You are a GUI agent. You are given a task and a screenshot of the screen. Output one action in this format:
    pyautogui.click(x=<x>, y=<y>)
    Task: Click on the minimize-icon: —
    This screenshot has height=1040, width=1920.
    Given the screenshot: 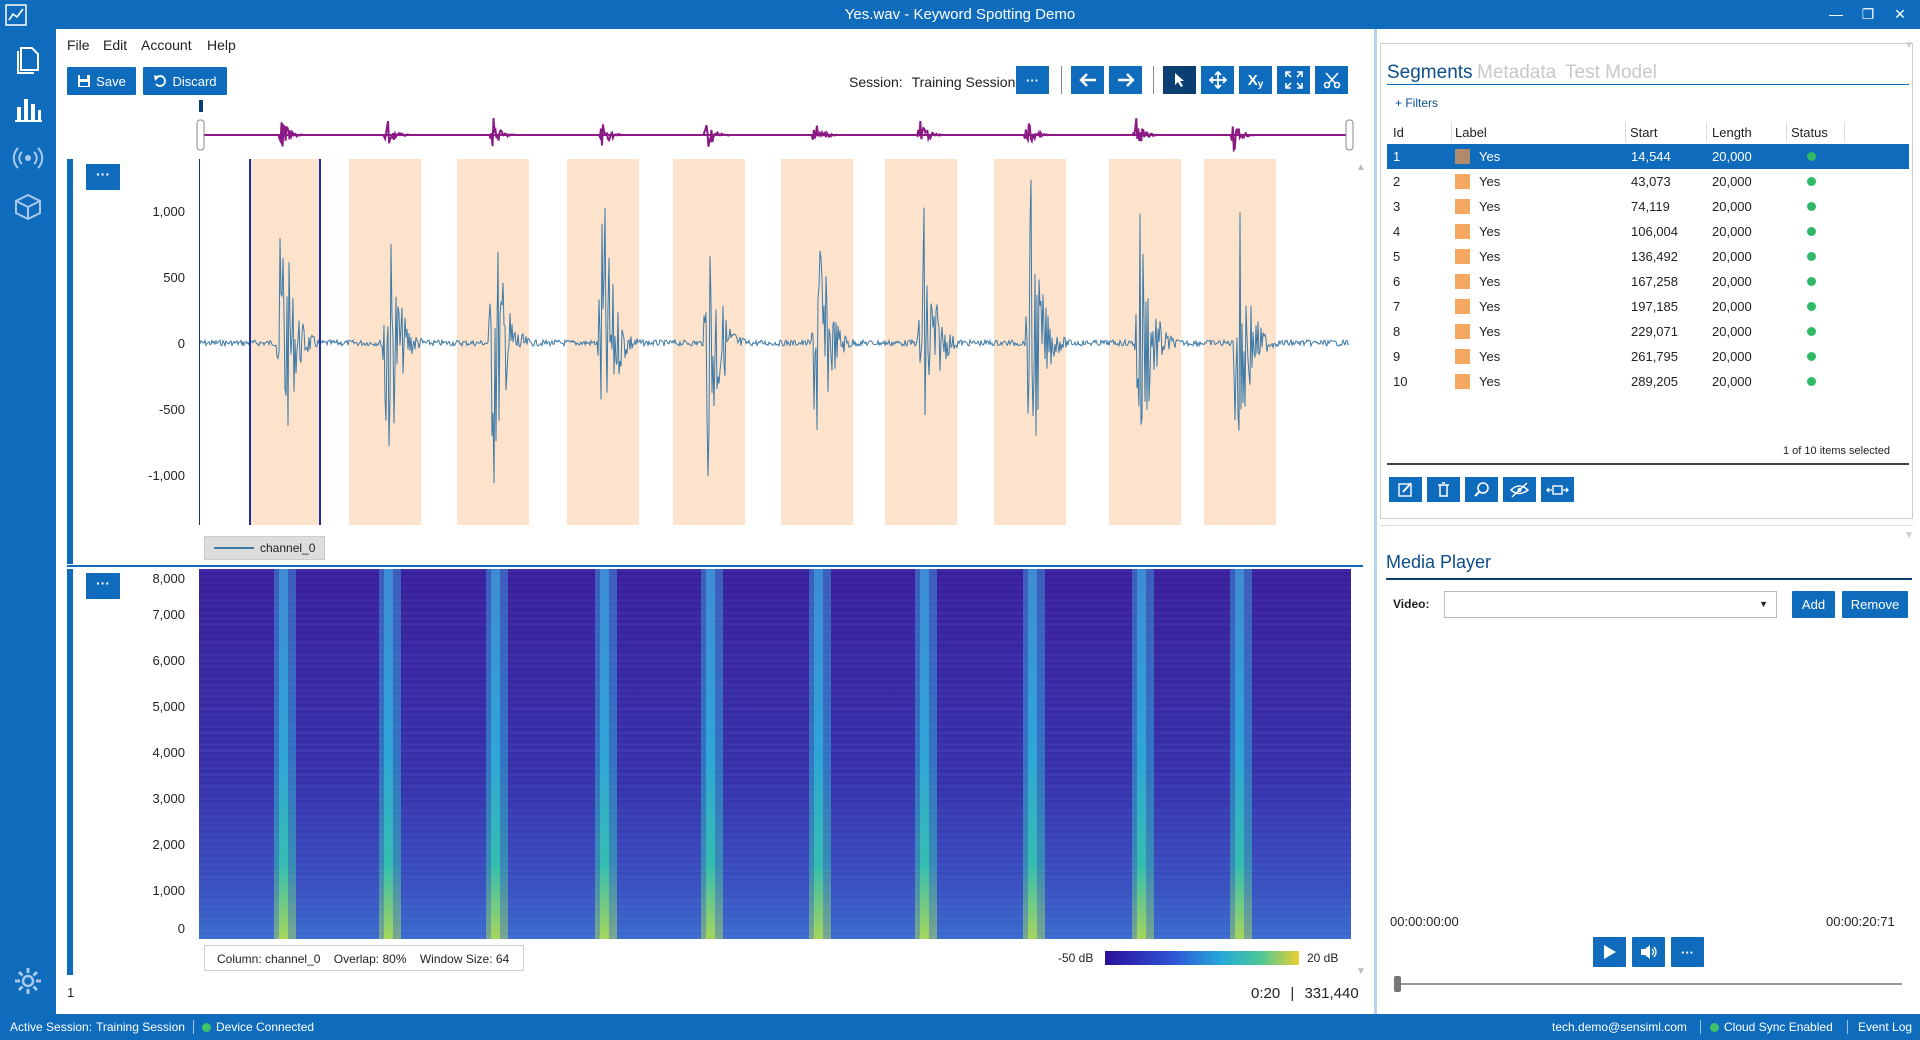 What is the action you would take?
    pyautogui.click(x=1836, y=14)
    